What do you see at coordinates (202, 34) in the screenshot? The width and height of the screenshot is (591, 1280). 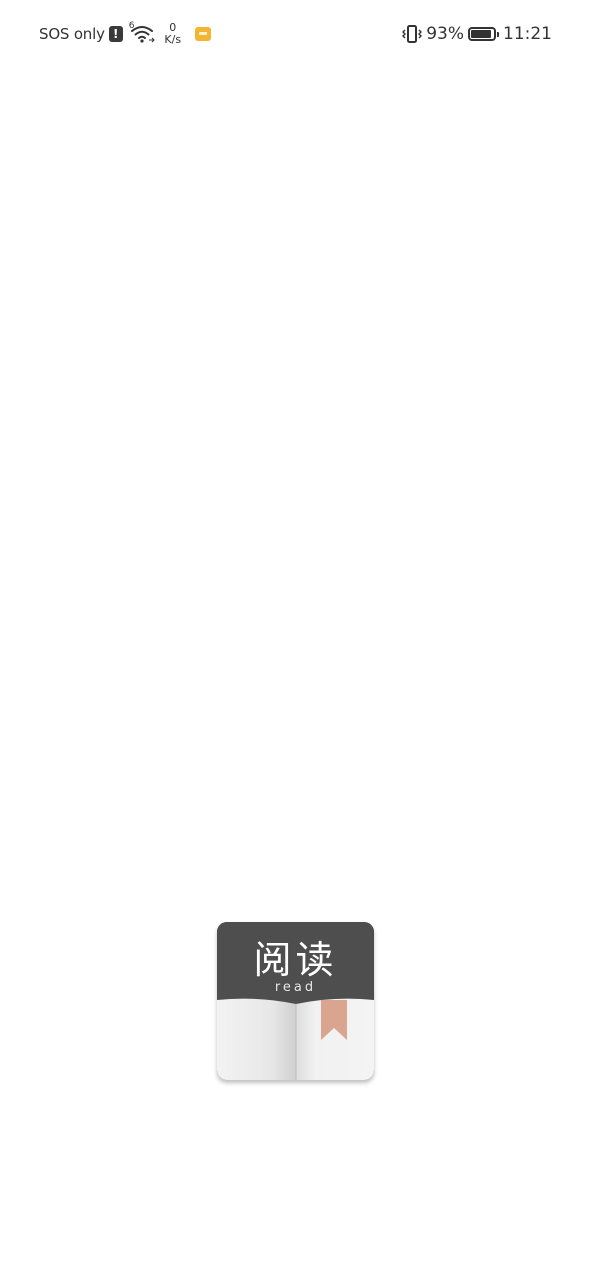 I see `notification-app-icon` at bounding box center [202, 34].